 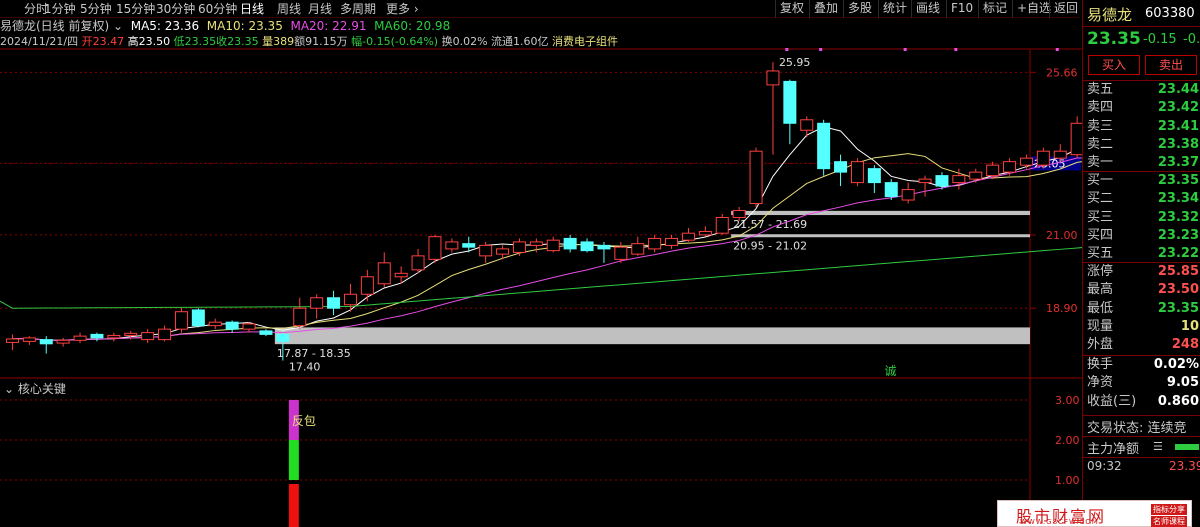 I want to click on toolbar-button: 统计, so click(x=894, y=9).